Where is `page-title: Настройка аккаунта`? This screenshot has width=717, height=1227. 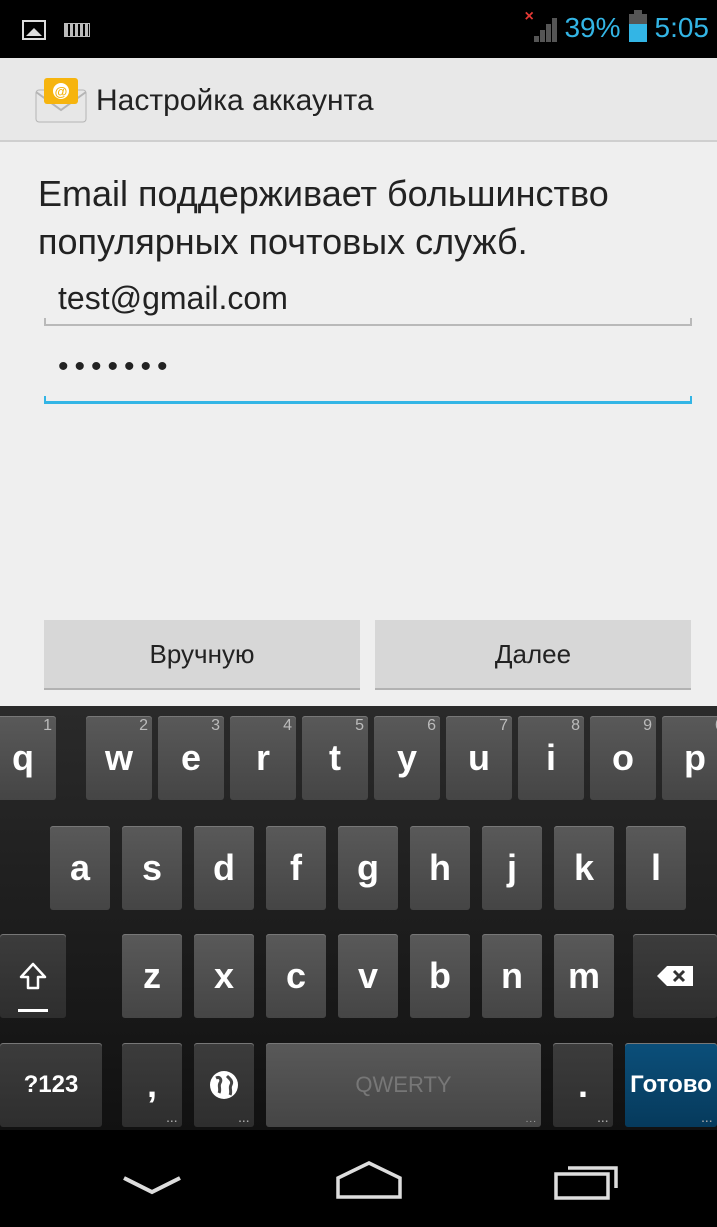
page-title: Настройка аккаунта is located at coordinates (235, 100).